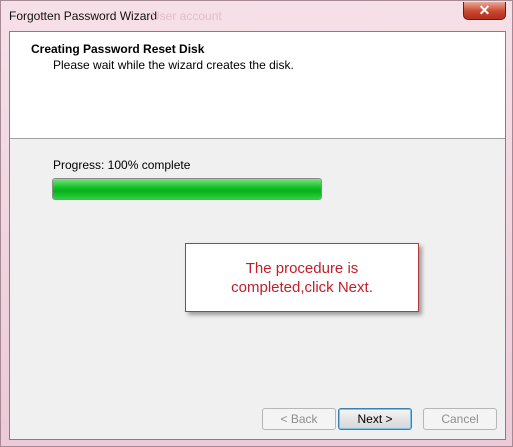 Image resolution: width=513 pixels, height=447 pixels. What do you see at coordinates (83, 16) in the screenshot?
I see `window-title: Forgotten Password Wizard` at bounding box center [83, 16].